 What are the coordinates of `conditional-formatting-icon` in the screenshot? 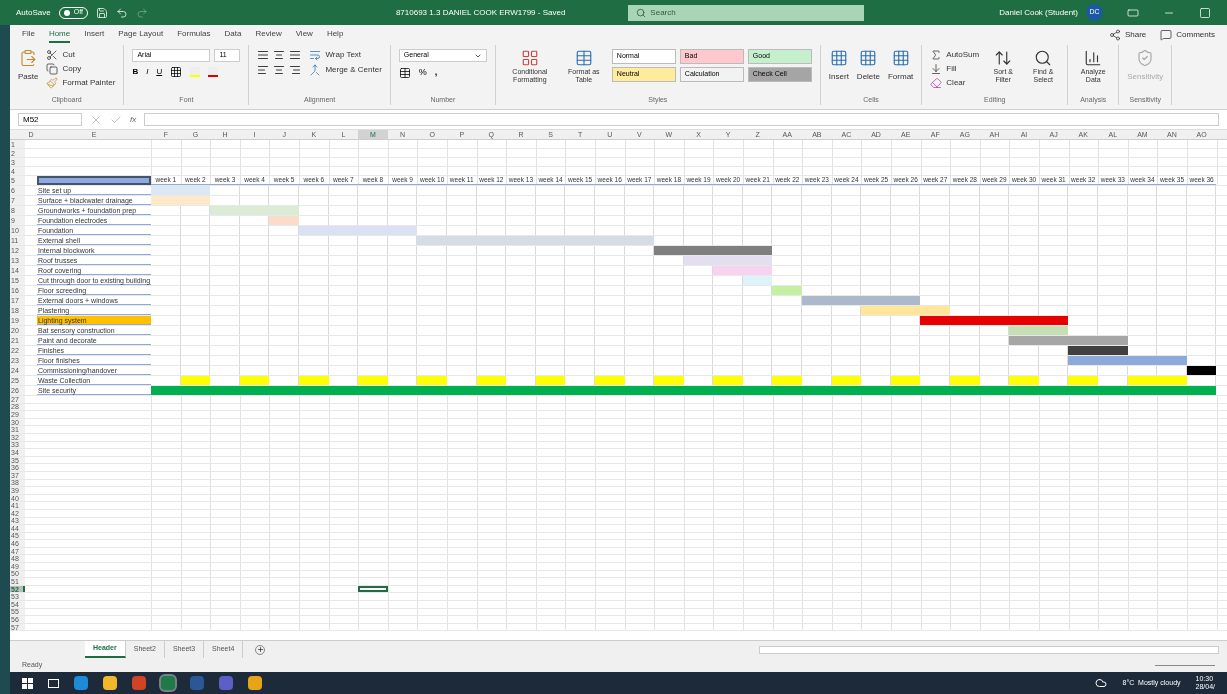 It's located at (529, 58).